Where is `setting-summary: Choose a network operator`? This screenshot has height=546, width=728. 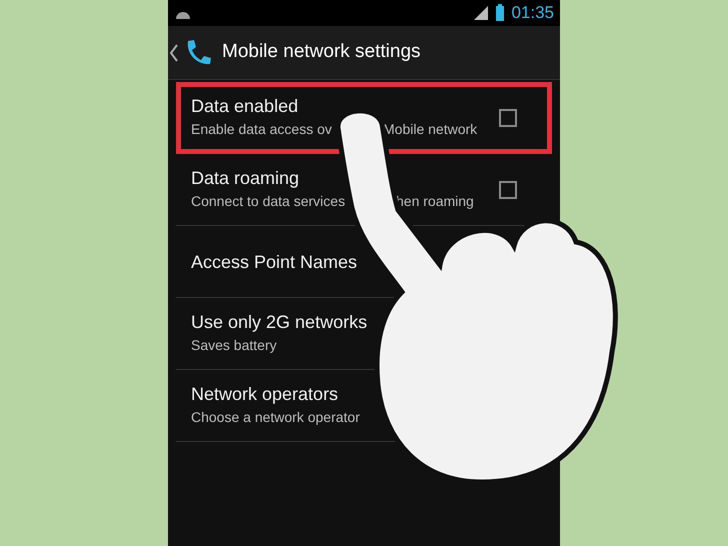 setting-summary: Choose a network operator is located at coordinates (275, 416).